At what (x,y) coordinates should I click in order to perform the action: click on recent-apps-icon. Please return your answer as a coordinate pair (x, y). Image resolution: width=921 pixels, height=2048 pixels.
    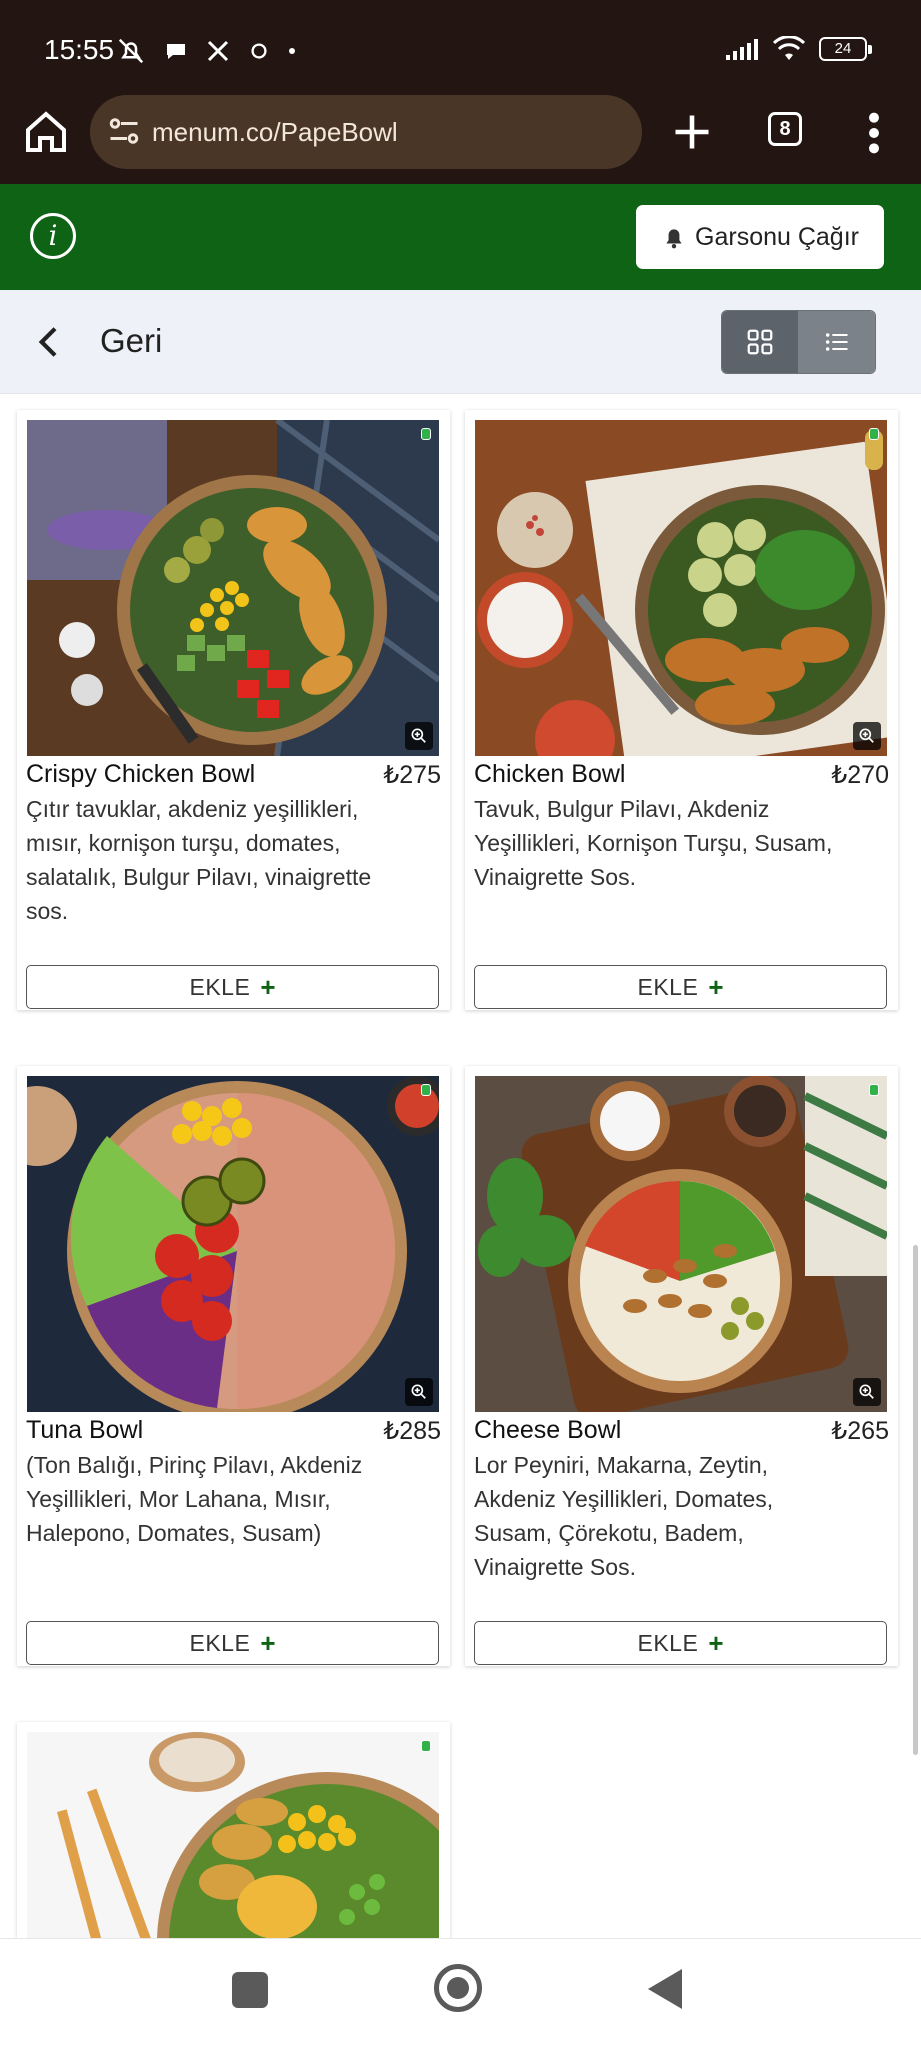
    Looking at the image, I should click on (250, 1990).